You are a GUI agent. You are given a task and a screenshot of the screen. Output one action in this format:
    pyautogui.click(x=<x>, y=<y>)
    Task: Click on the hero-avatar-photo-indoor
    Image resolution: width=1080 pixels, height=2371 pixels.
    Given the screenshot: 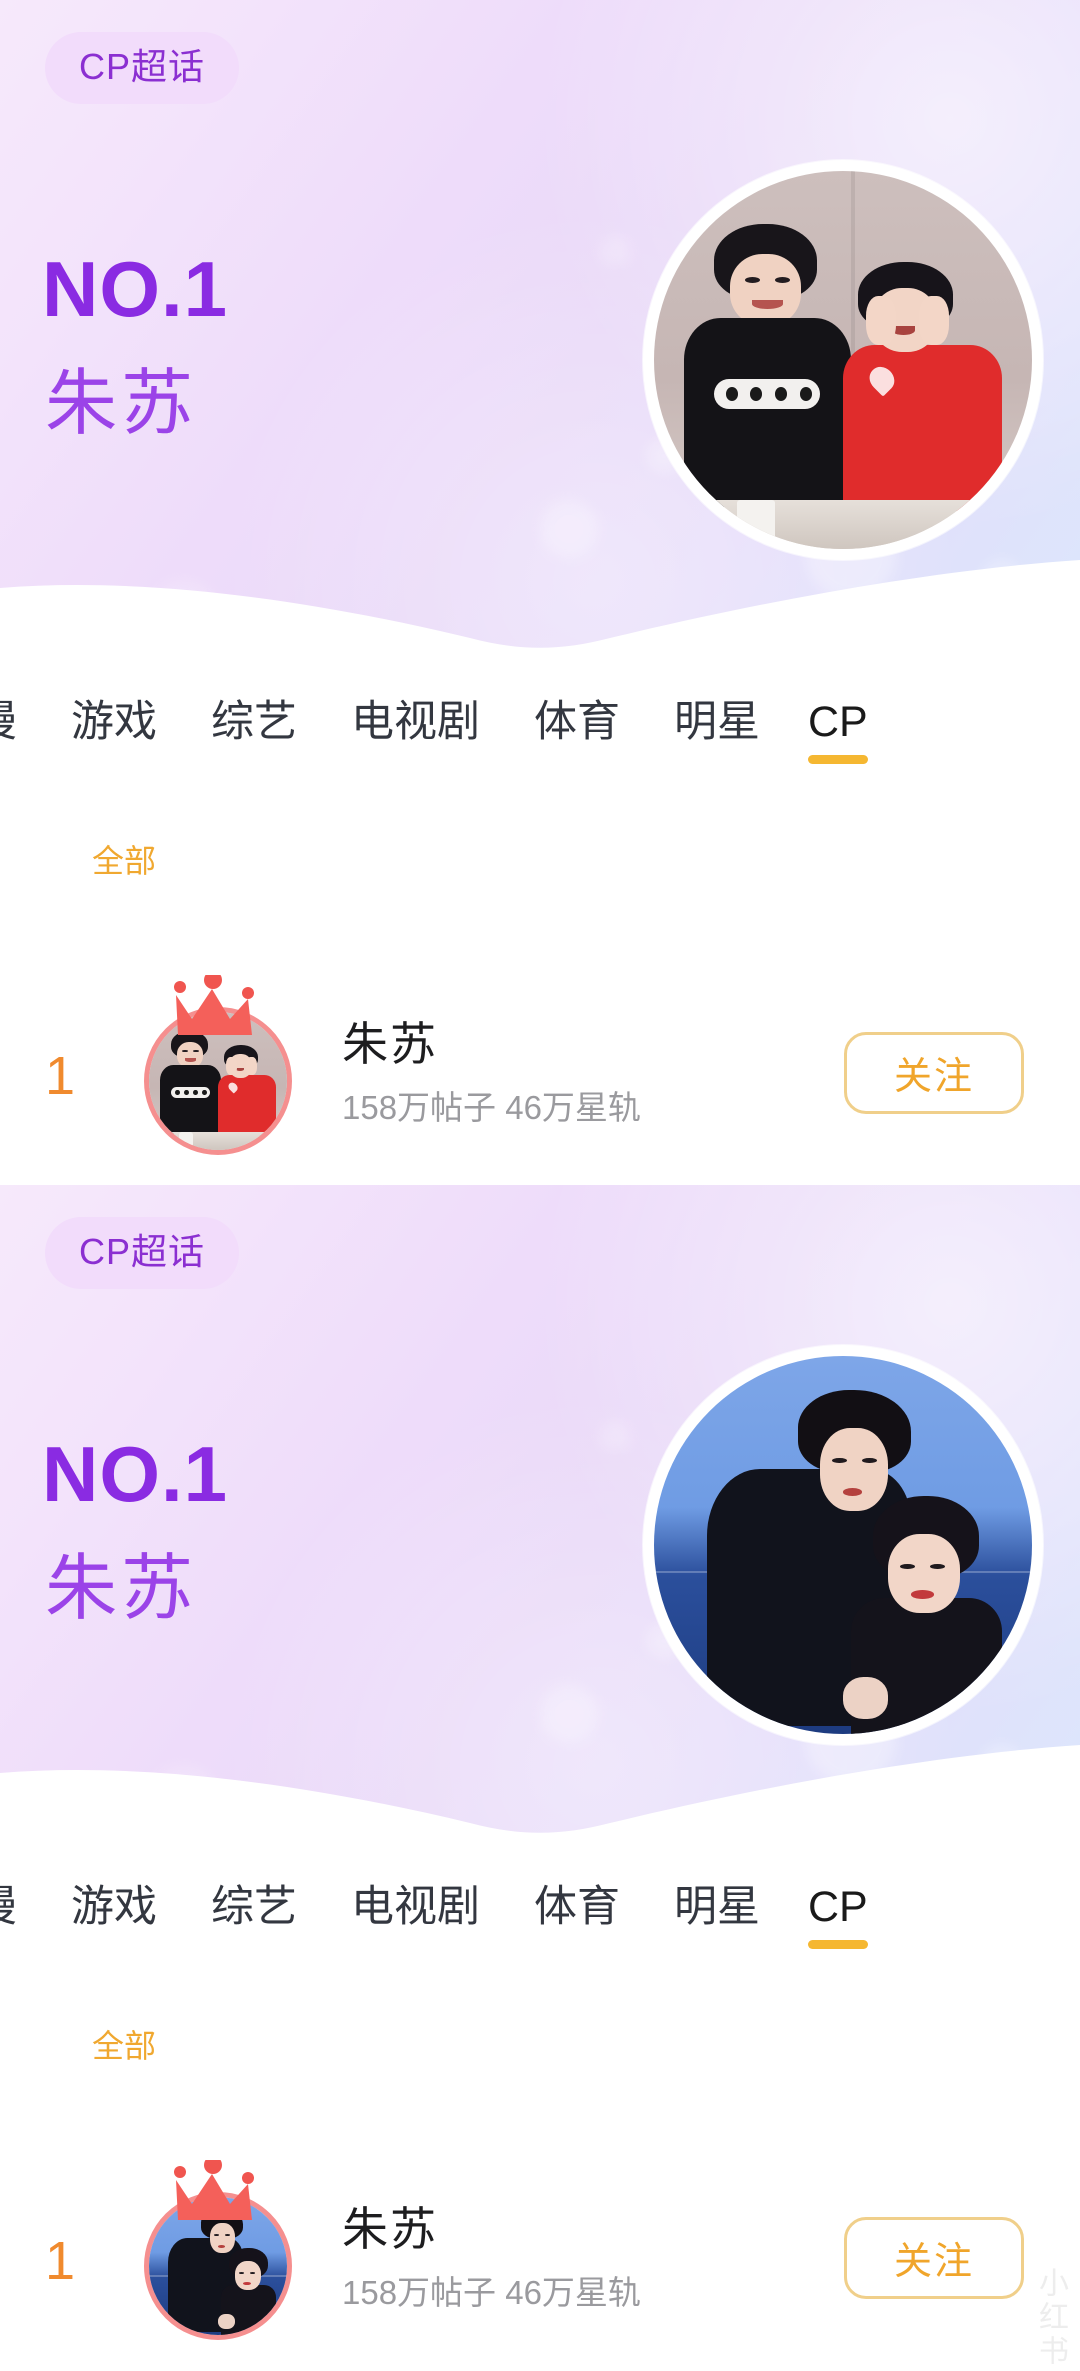 What is the action you would take?
    pyautogui.click(x=843, y=360)
    